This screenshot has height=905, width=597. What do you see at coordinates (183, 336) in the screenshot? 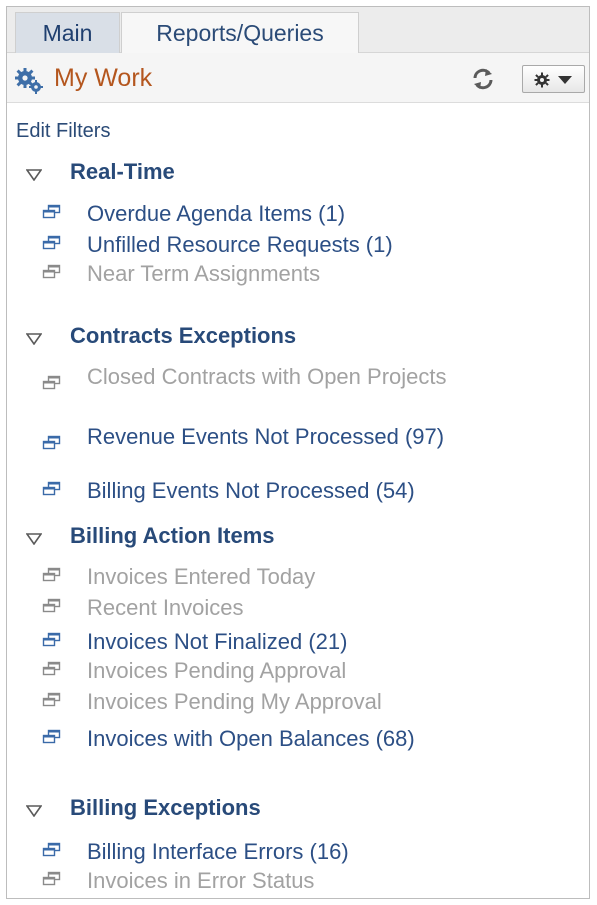
I see `section-title: Contracts Exceptions` at bounding box center [183, 336].